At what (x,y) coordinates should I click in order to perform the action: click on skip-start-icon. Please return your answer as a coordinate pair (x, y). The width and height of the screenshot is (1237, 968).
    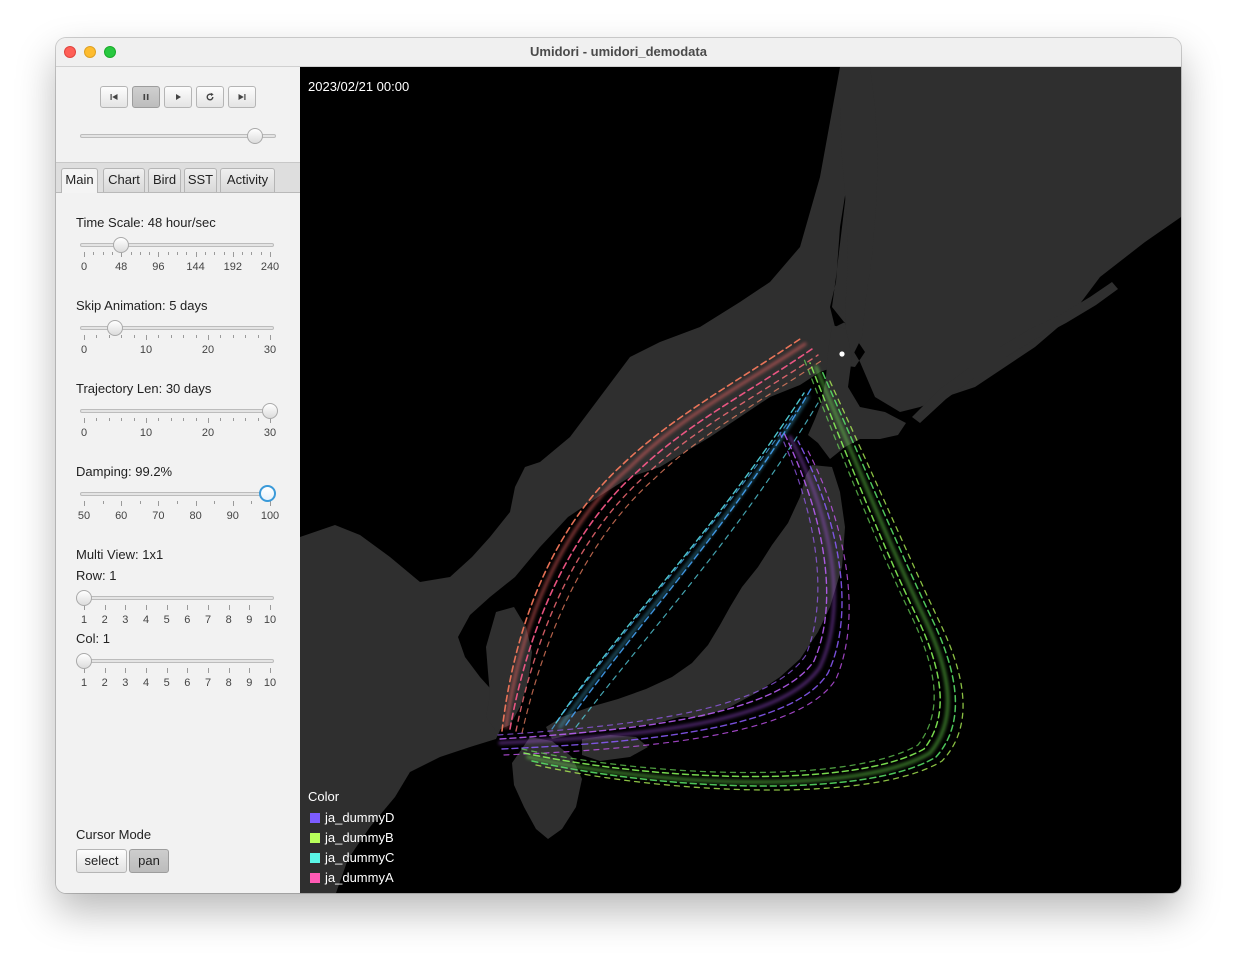
    Looking at the image, I should click on (114, 97).